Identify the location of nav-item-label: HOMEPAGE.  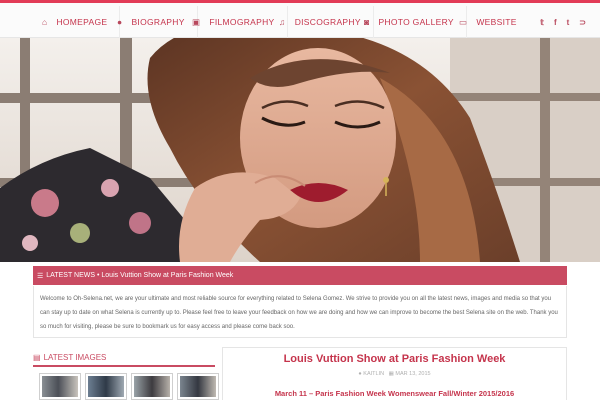
(82, 22).